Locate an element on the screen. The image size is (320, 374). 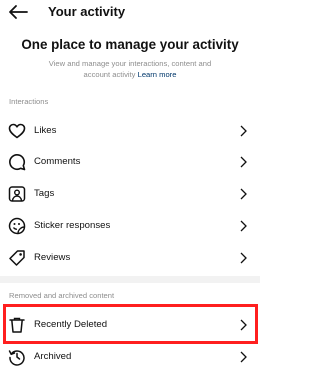
activity-item-label: Archived is located at coordinates (53, 356).